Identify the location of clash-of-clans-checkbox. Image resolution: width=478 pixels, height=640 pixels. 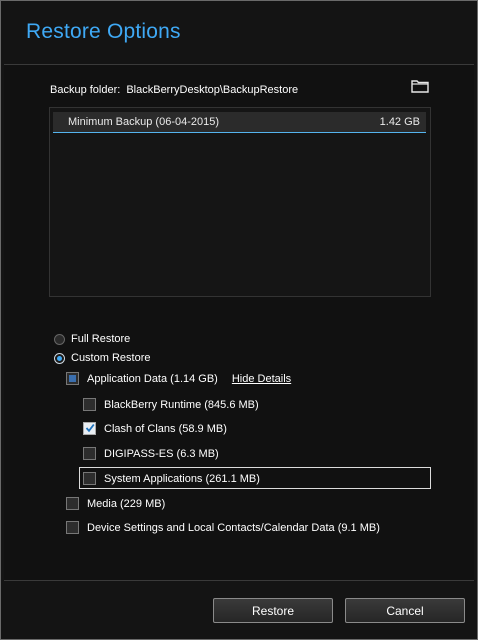
(89, 428).